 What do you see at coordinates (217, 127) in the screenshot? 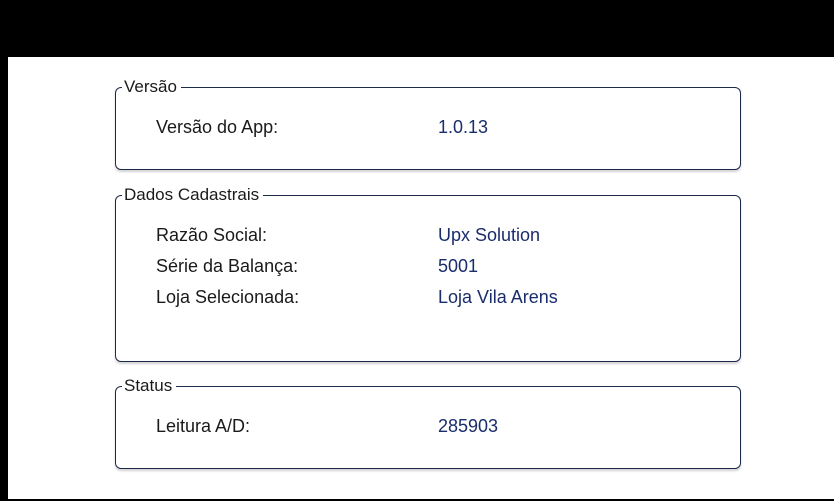
I see `app-version-label: Versão do App:` at bounding box center [217, 127].